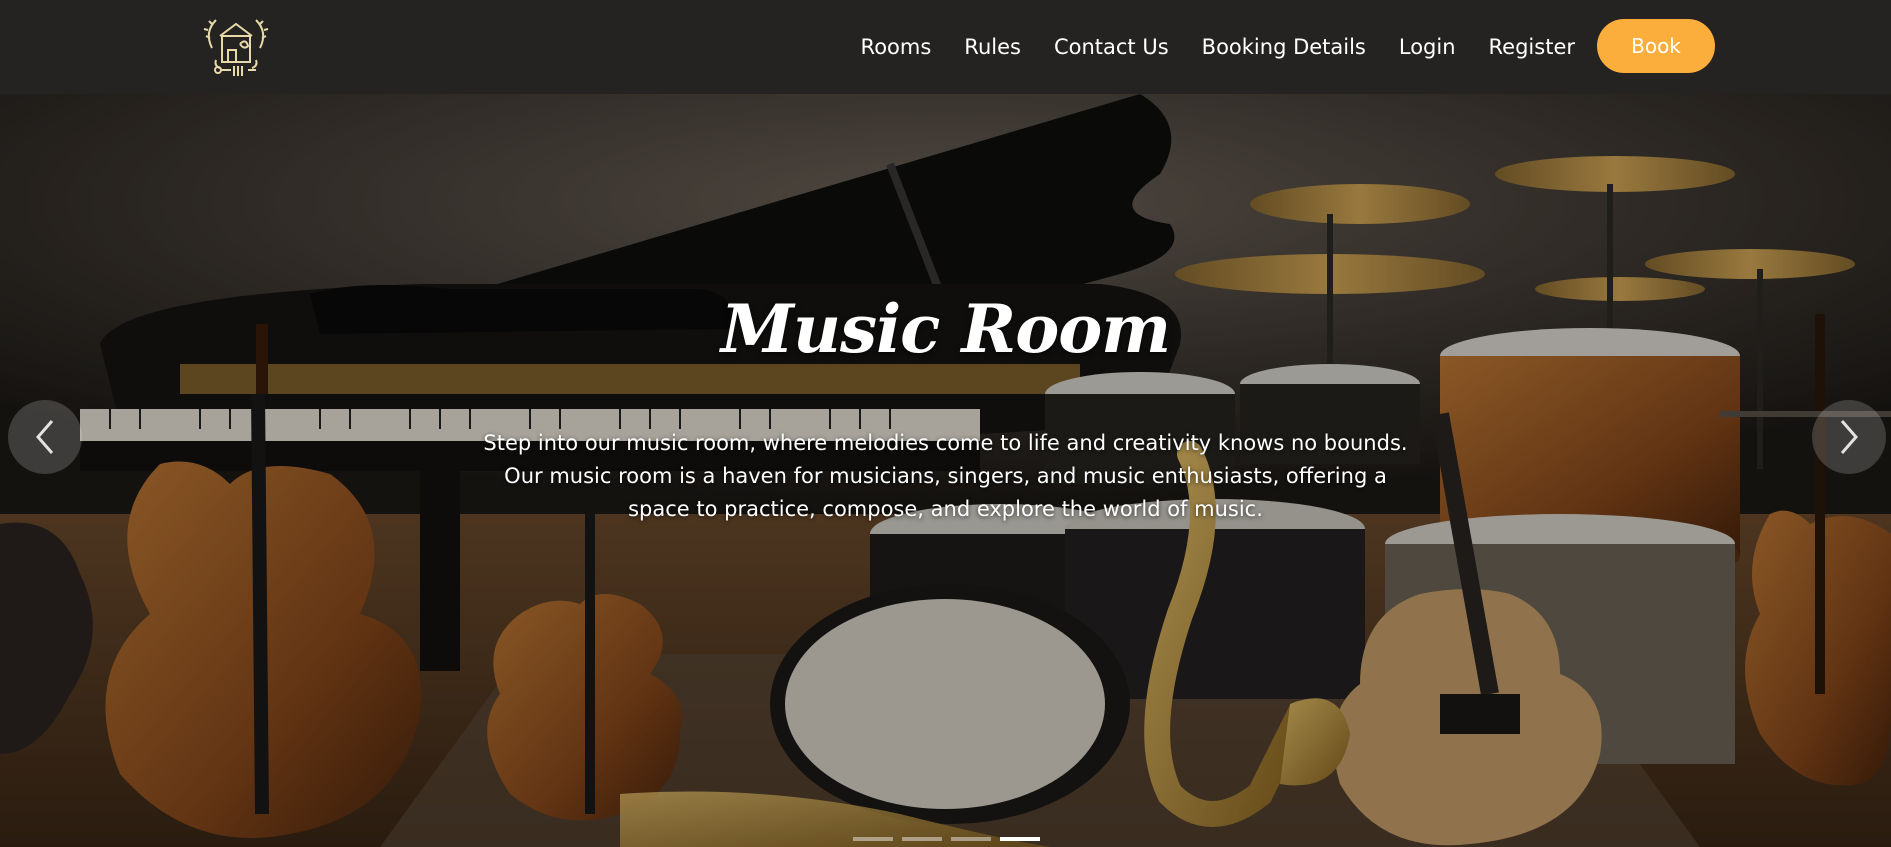 This screenshot has height=847, width=1891. I want to click on book-button: Book, so click(1656, 46).